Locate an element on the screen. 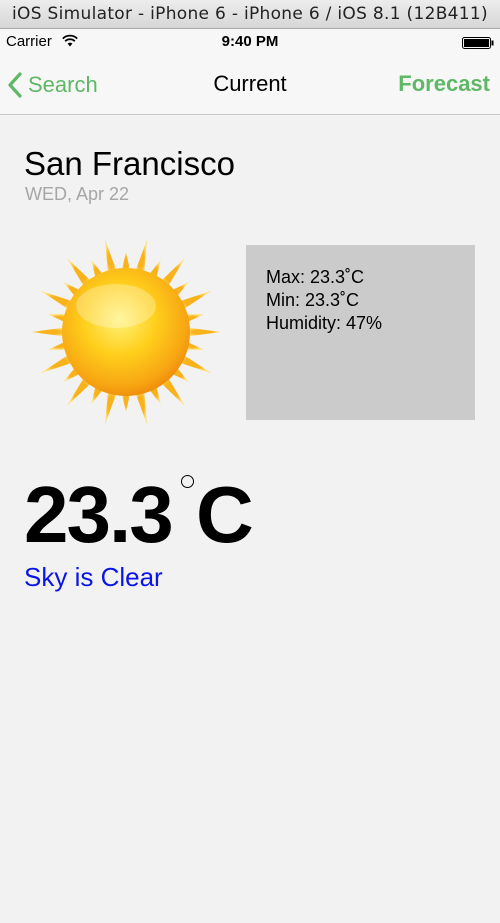  weather-condition: Sky is Clear is located at coordinates (93, 577).